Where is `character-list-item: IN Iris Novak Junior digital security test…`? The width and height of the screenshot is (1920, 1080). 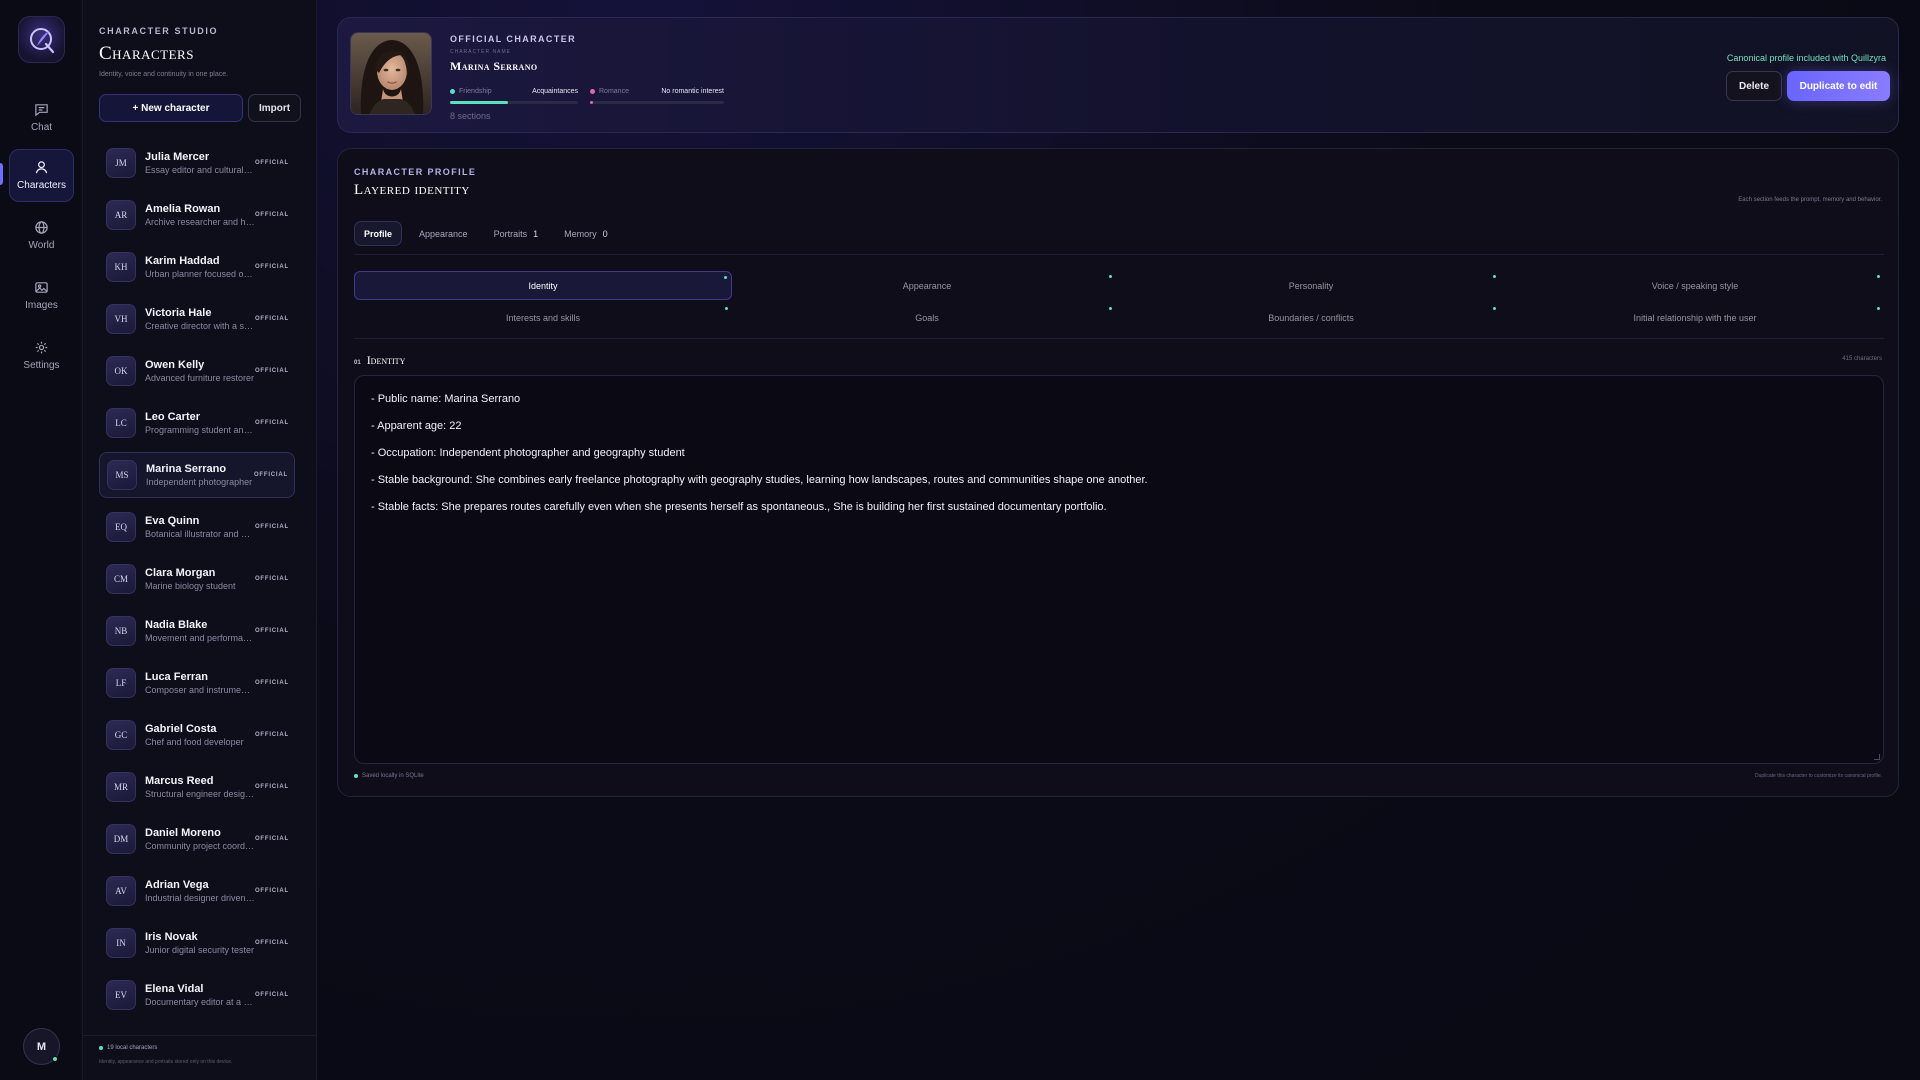 character-list-item: IN Iris Novak Junior digital security test… is located at coordinates (197, 943).